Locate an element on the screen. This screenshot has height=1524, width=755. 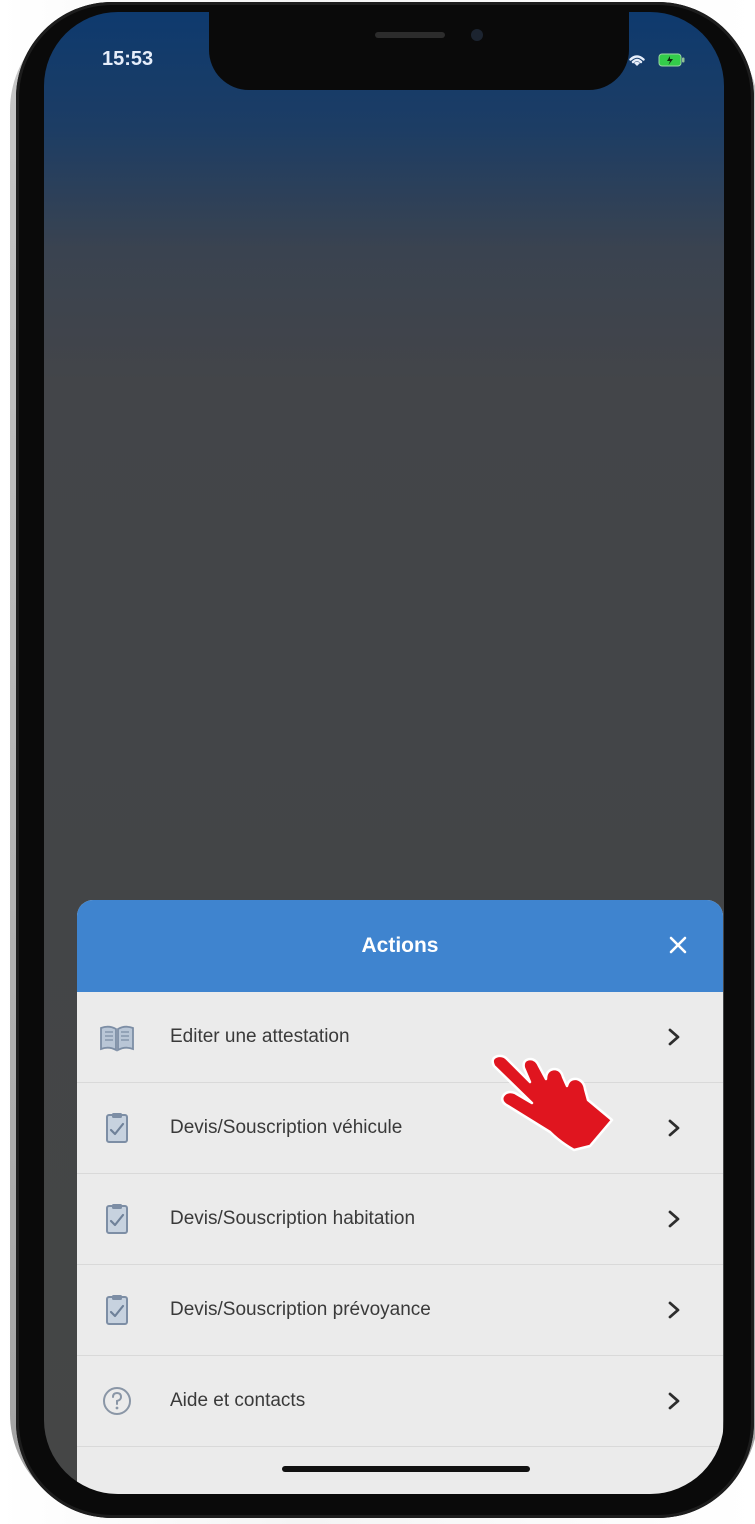
book-icon is located at coordinates (117, 1038).